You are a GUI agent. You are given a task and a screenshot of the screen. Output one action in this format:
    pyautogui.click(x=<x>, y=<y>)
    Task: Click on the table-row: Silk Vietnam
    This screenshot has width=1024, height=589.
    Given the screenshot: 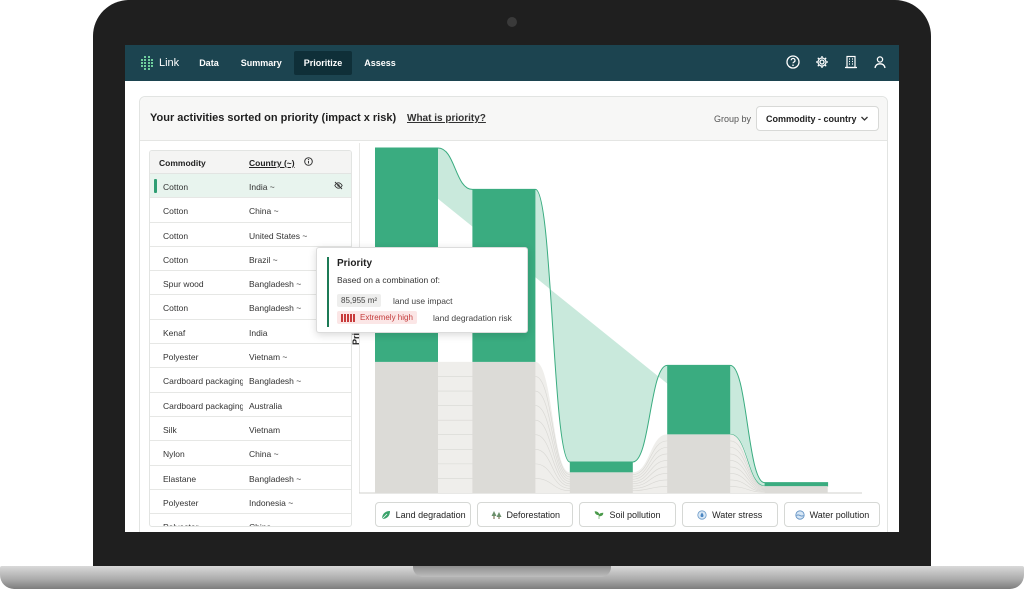 What is the action you would take?
    pyautogui.click(x=250, y=429)
    